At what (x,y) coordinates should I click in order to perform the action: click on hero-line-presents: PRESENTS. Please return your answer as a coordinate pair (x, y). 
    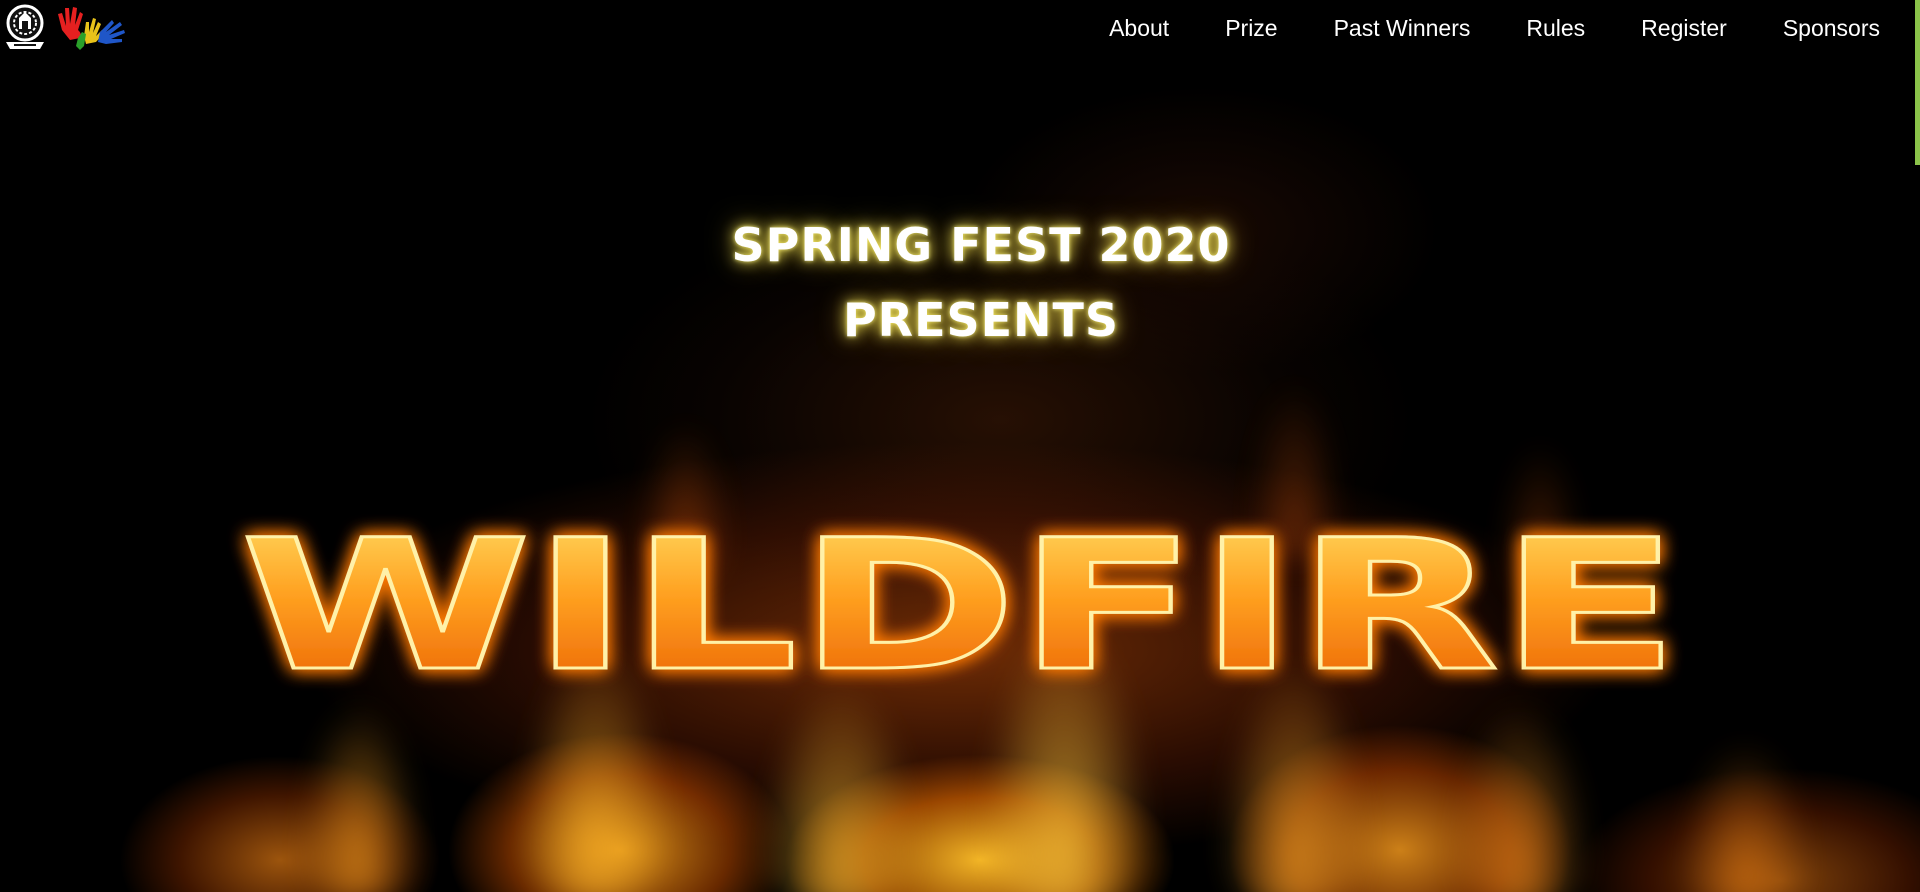
    Looking at the image, I should click on (981, 320).